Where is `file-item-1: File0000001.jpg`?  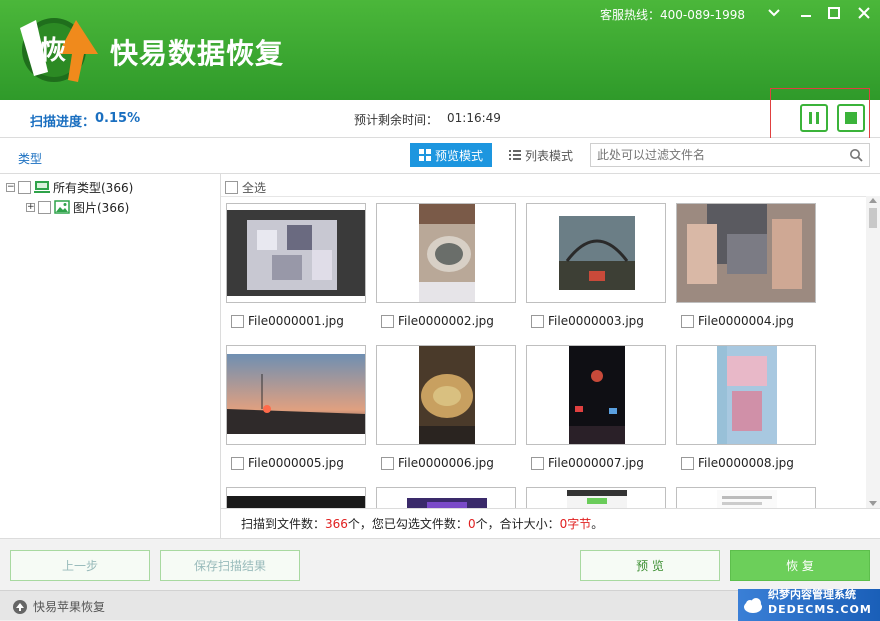
file-item-1: File0000001.jpg is located at coordinates (287, 321).